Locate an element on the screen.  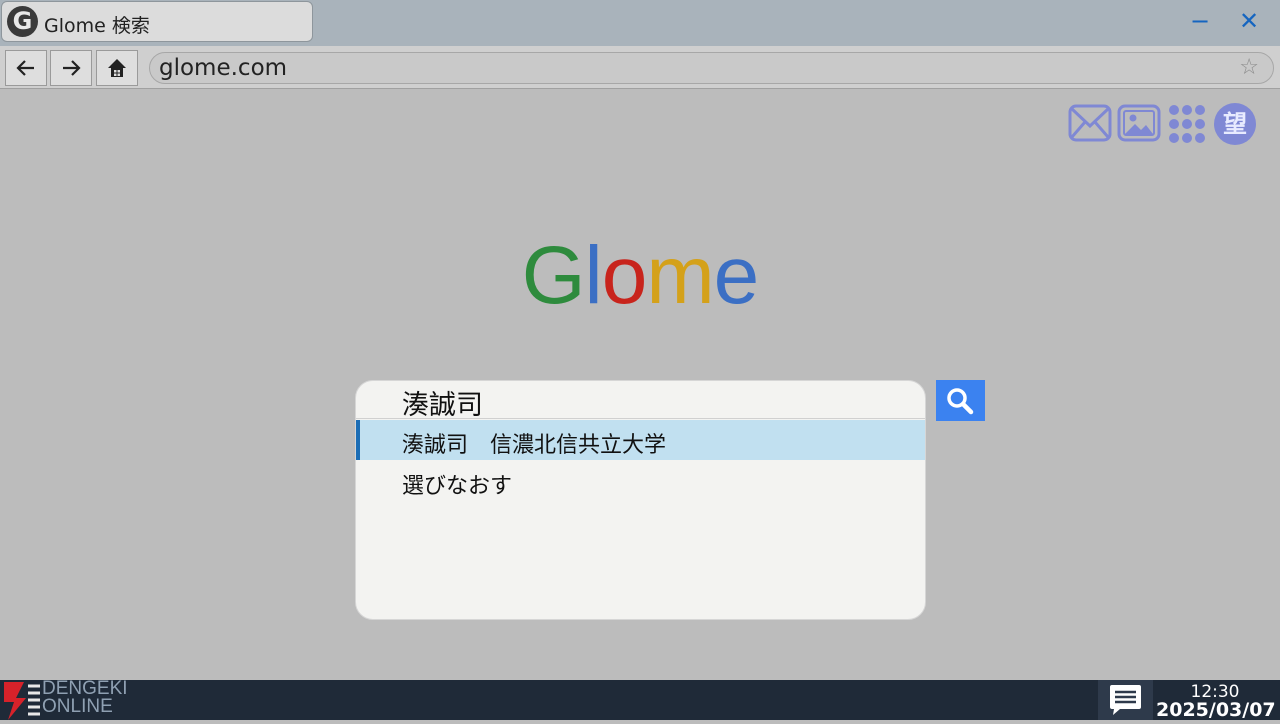
logo-letter: l is located at coordinates (593, 275).